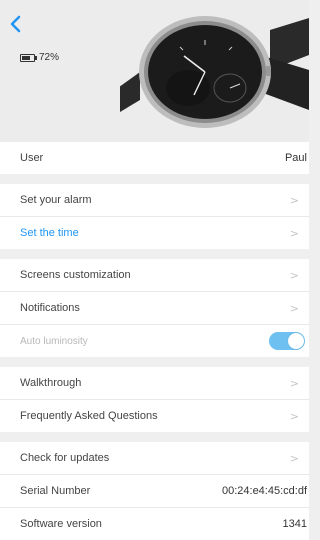  Describe the element at coordinates (89, 416) in the screenshot. I see `faq-label: Frequently Asked Questions` at that location.